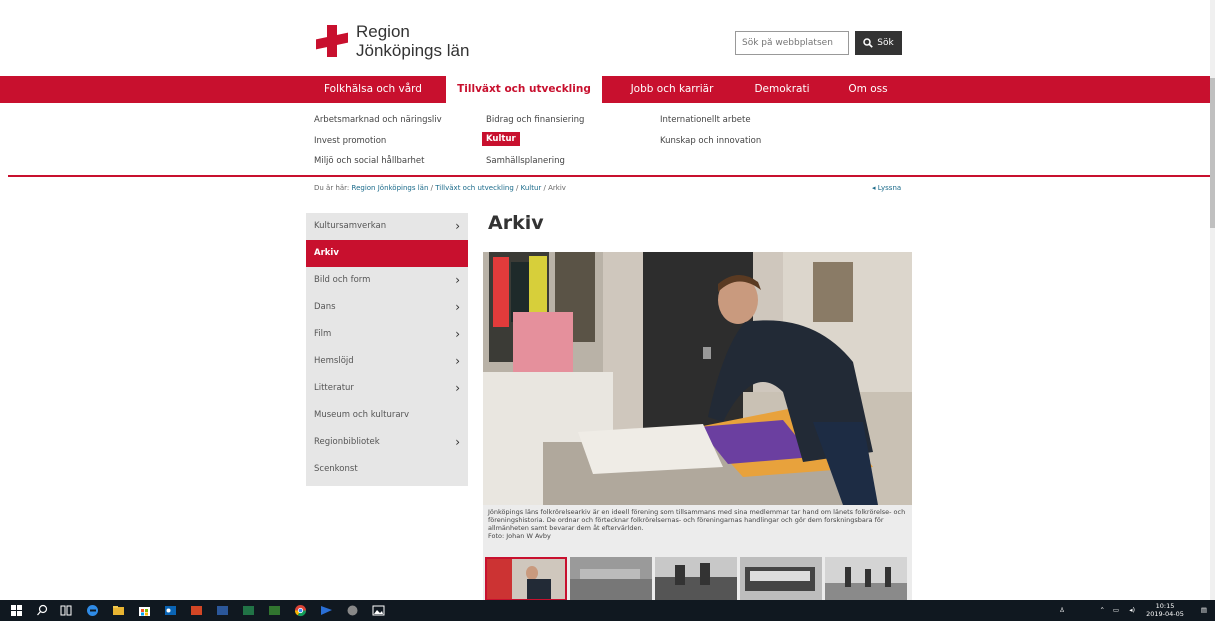  Describe the element at coordinates (1204, 610) in the screenshot. I see `notifications-icon: ▤` at that location.